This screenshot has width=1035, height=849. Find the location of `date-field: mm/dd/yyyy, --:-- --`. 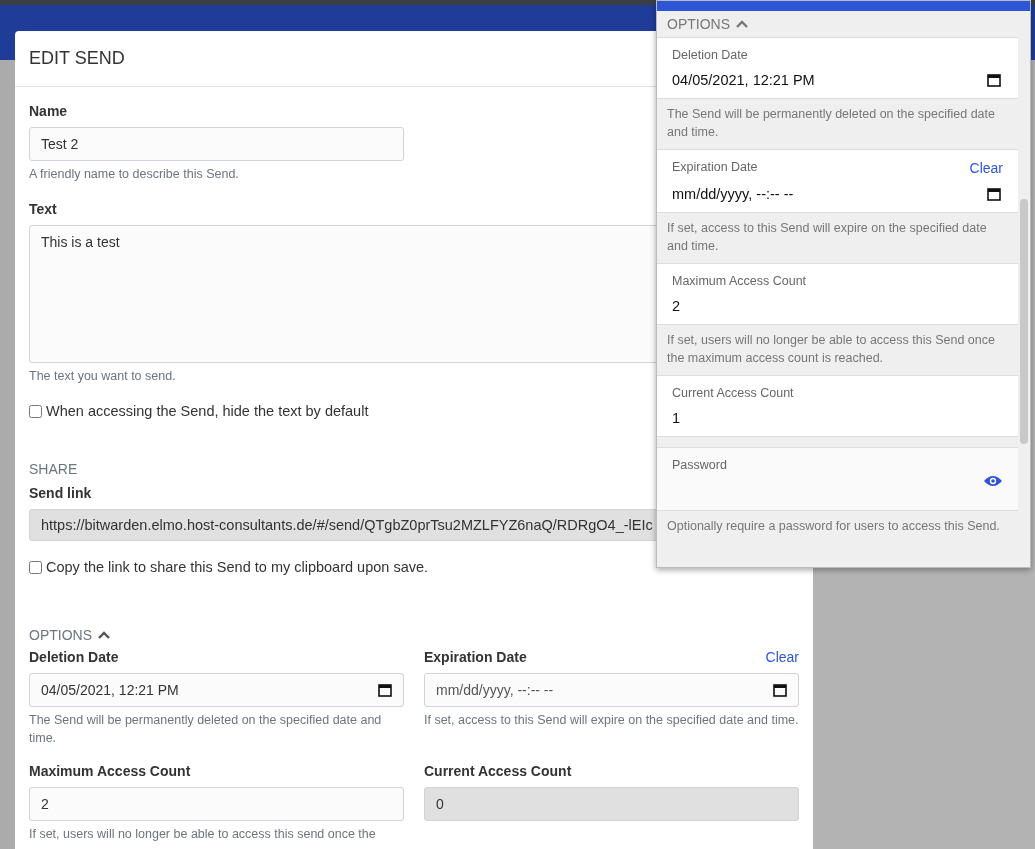

date-field: mm/dd/yyyy, --:-- -- is located at coordinates (611, 690).